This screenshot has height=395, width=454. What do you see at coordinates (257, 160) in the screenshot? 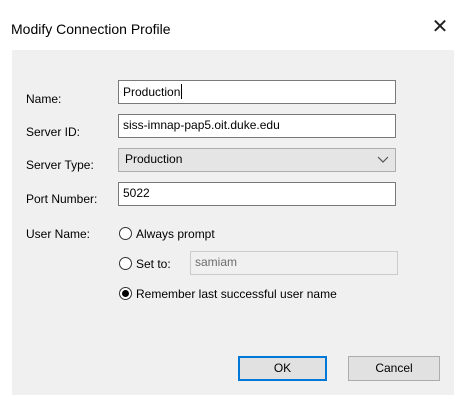
I see `server-type-select: Production` at bounding box center [257, 160].